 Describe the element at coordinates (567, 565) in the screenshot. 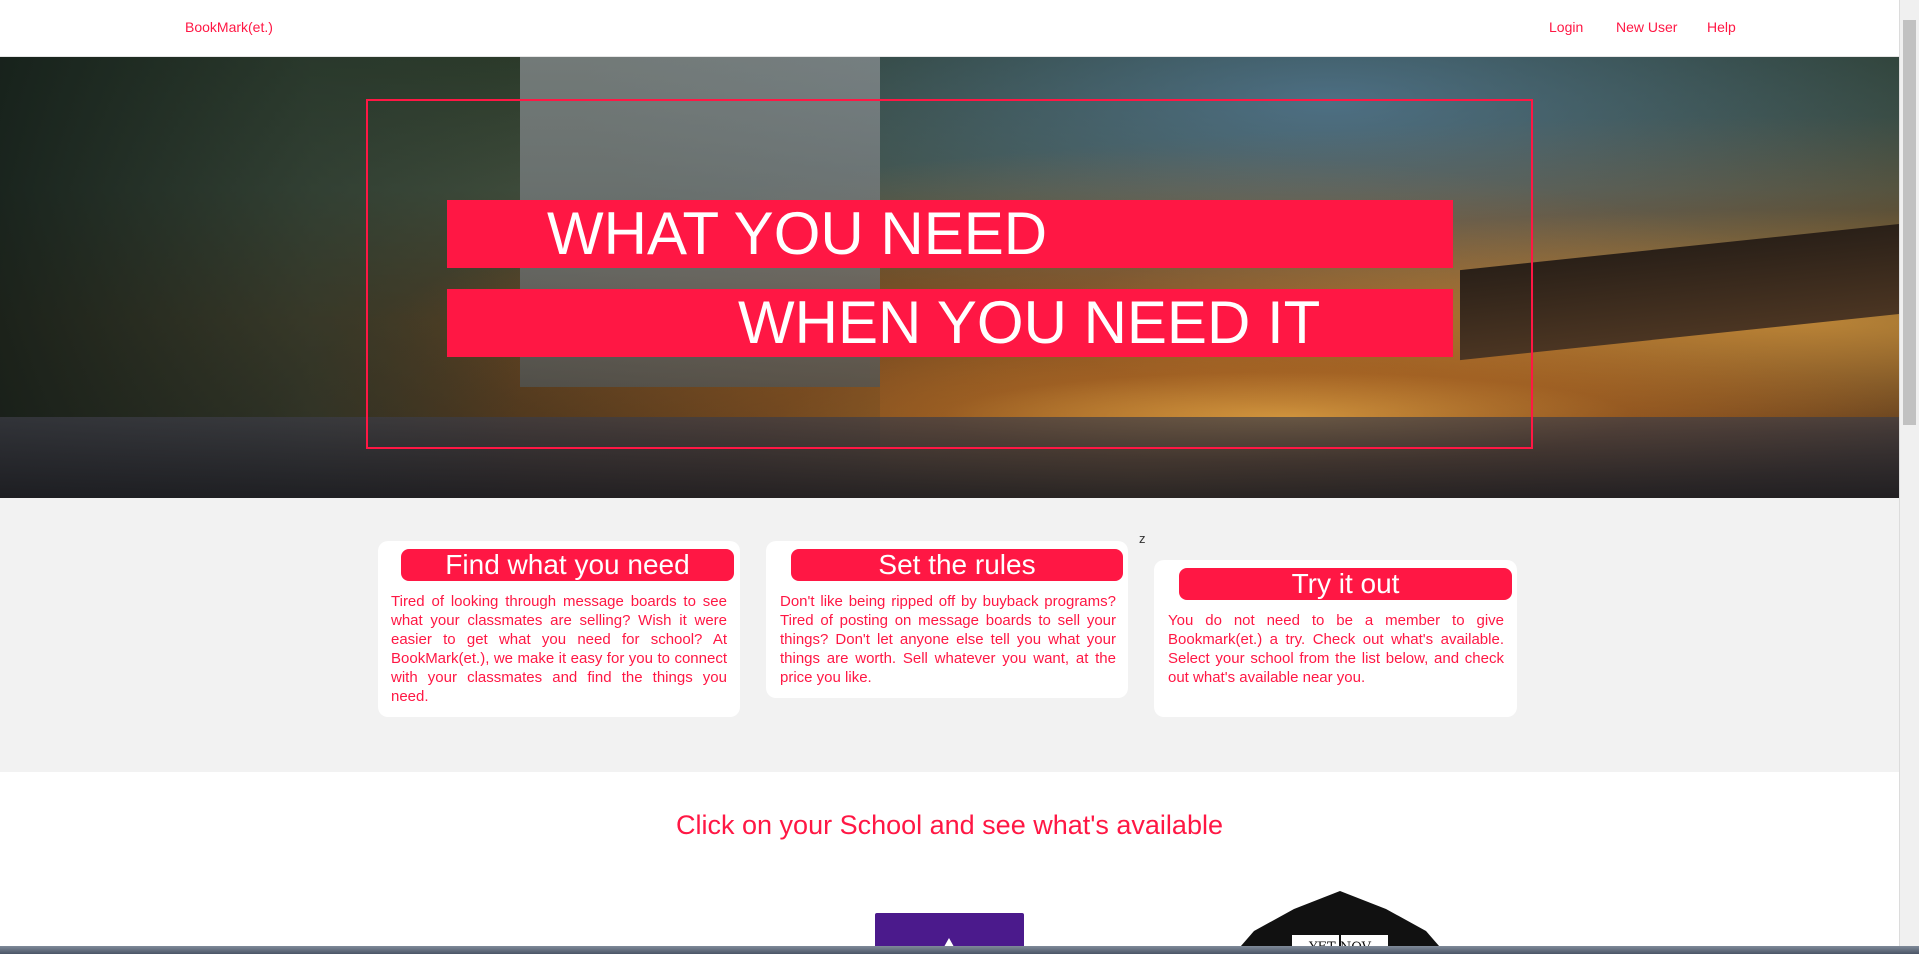

I see `feature-card-title: Find what you need` at that location.